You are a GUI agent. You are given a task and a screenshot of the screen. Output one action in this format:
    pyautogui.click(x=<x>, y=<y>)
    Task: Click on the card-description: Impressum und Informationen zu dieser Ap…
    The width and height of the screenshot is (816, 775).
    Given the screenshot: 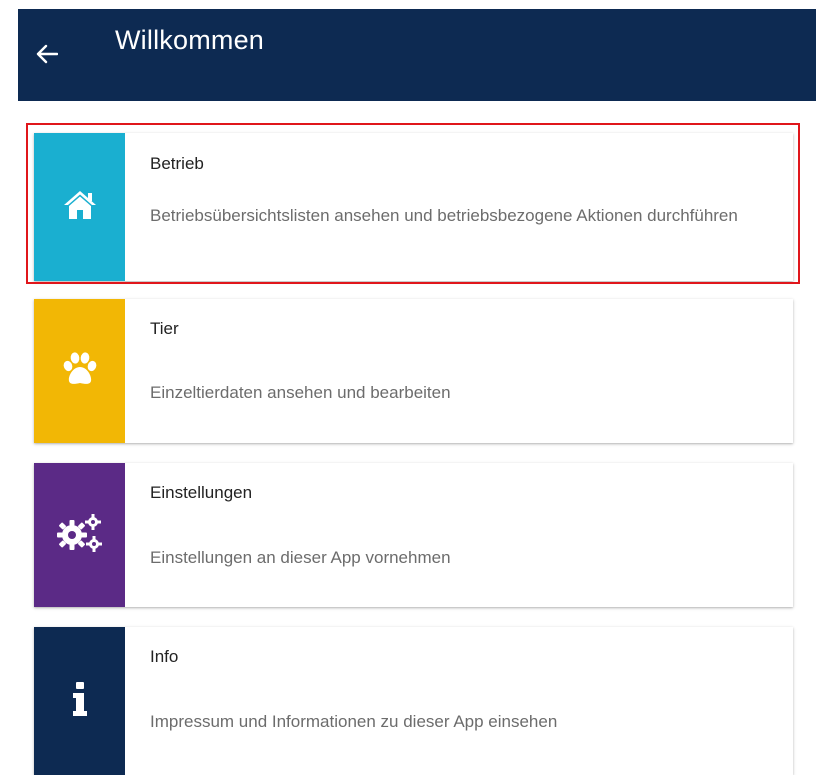 What is the action you would take?
    pyautogui.click(x=354, y=721)
    